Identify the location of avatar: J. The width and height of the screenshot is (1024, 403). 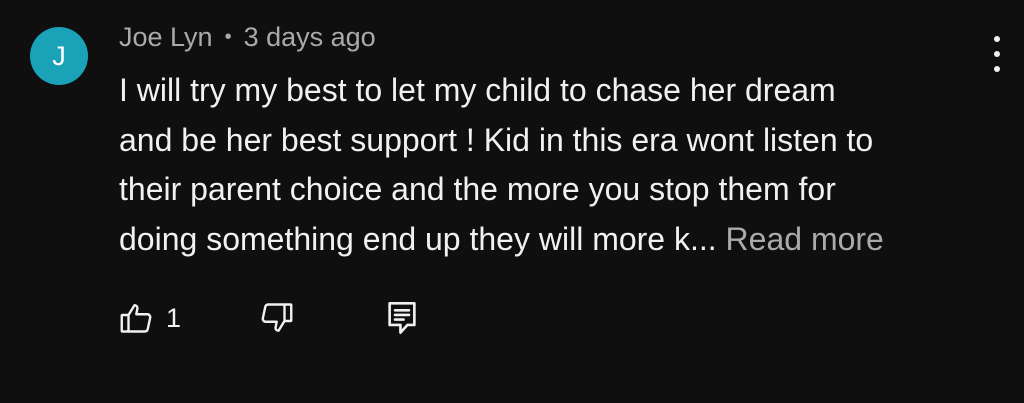
(59, 56).